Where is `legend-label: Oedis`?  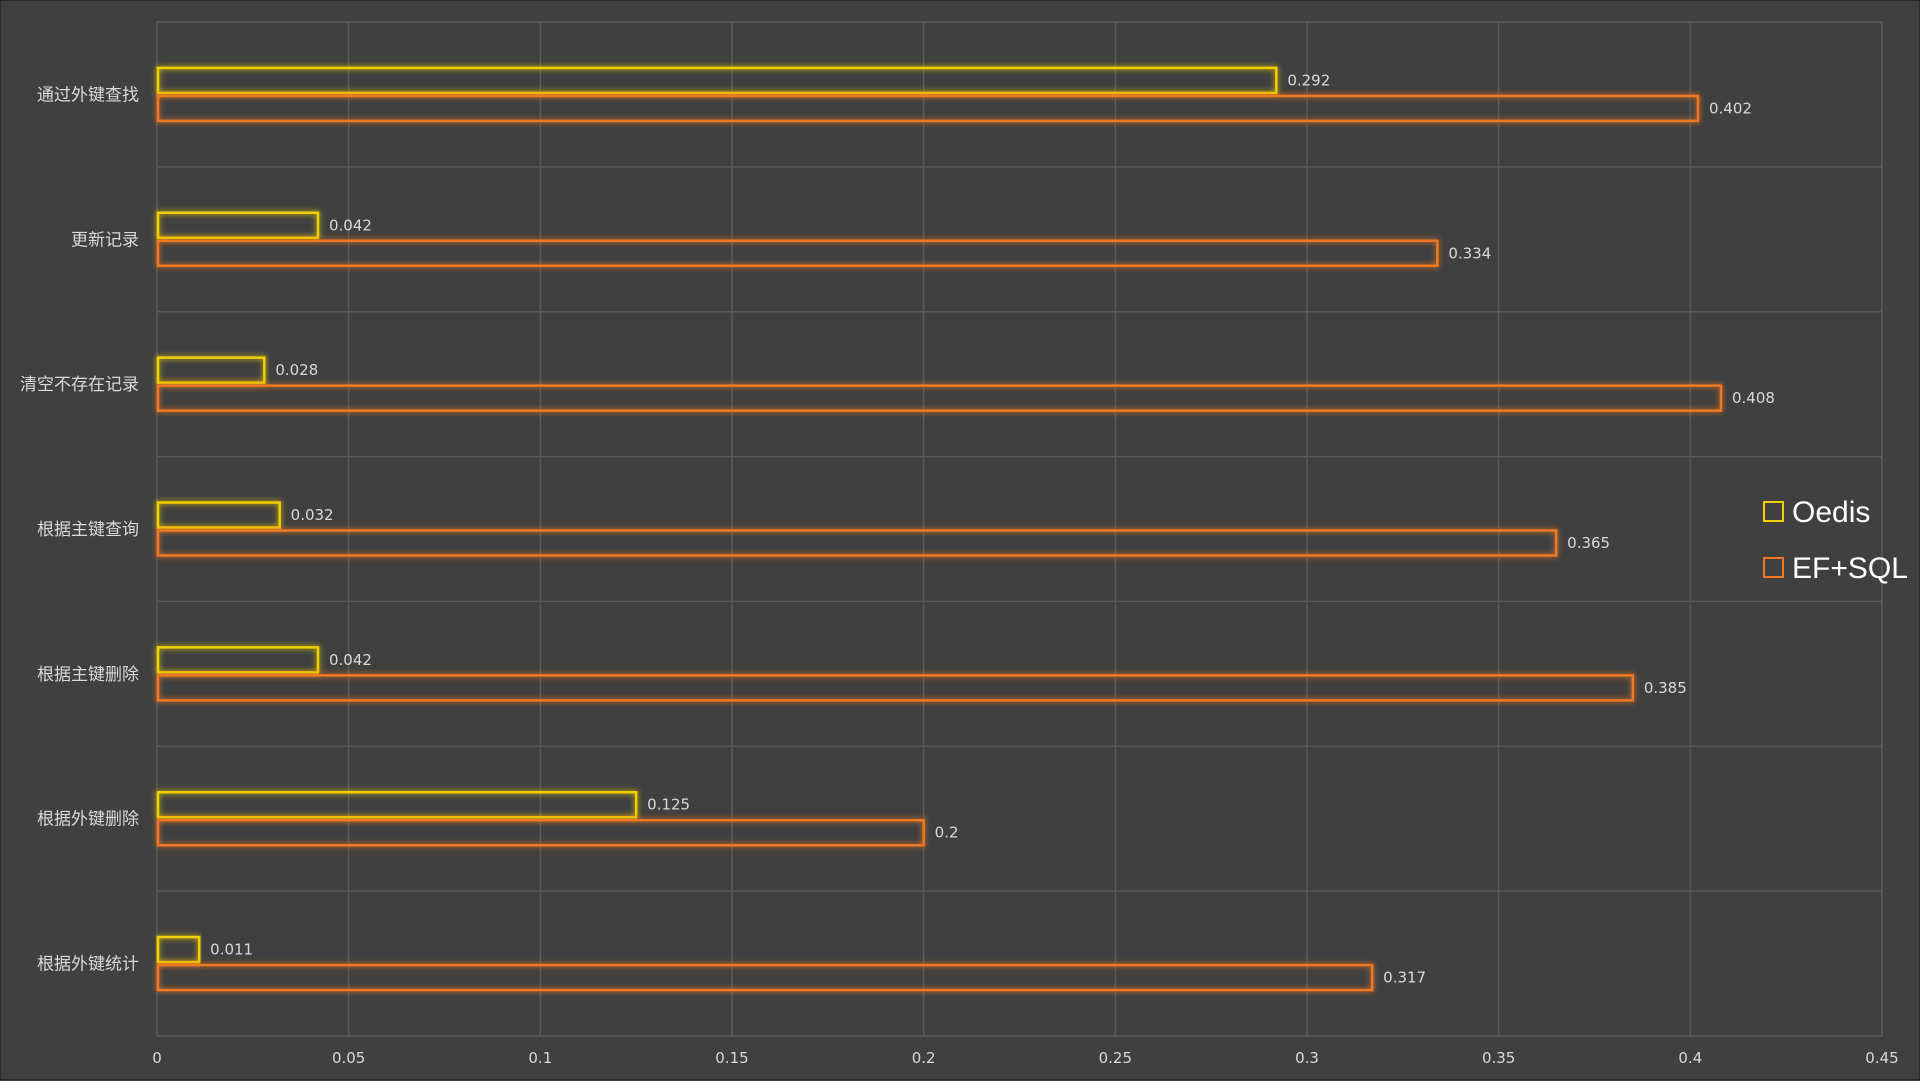
legend-label: Oedis is located at coordinates (1831, 512).